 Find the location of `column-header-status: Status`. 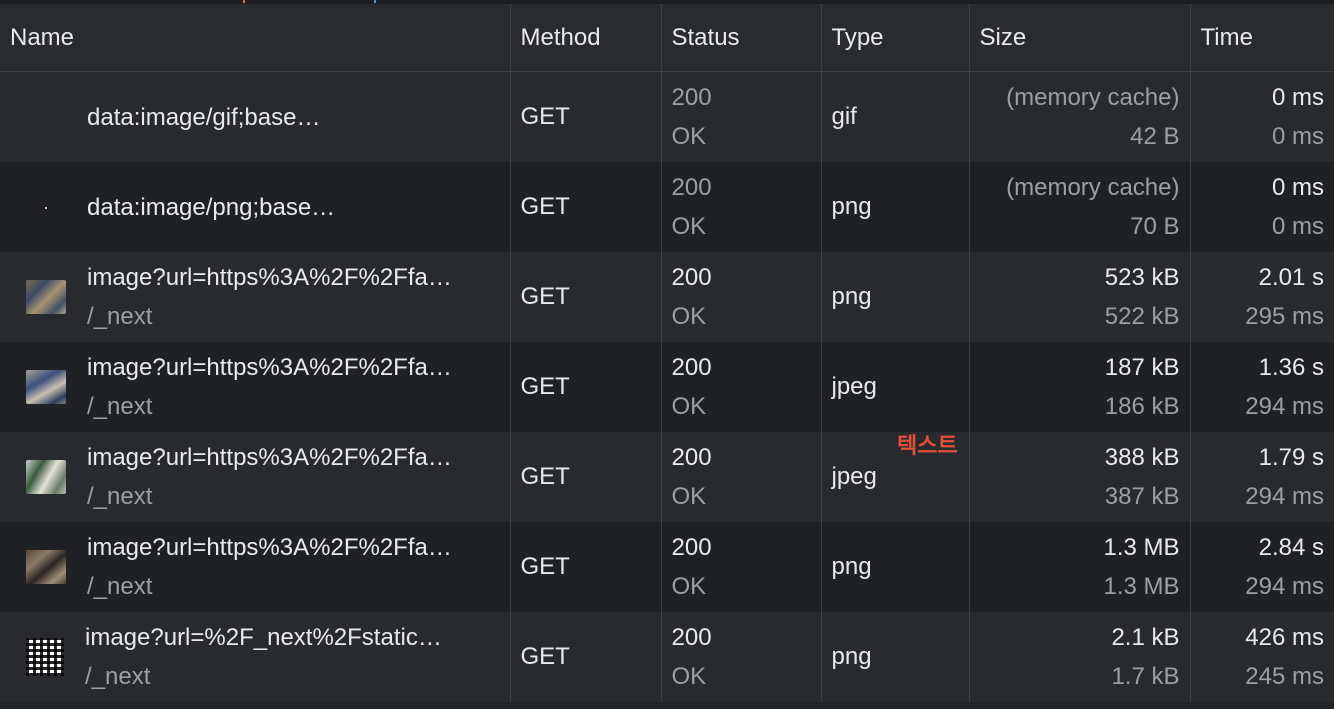

column-header-status: Status is located at coordinates (741, 38).